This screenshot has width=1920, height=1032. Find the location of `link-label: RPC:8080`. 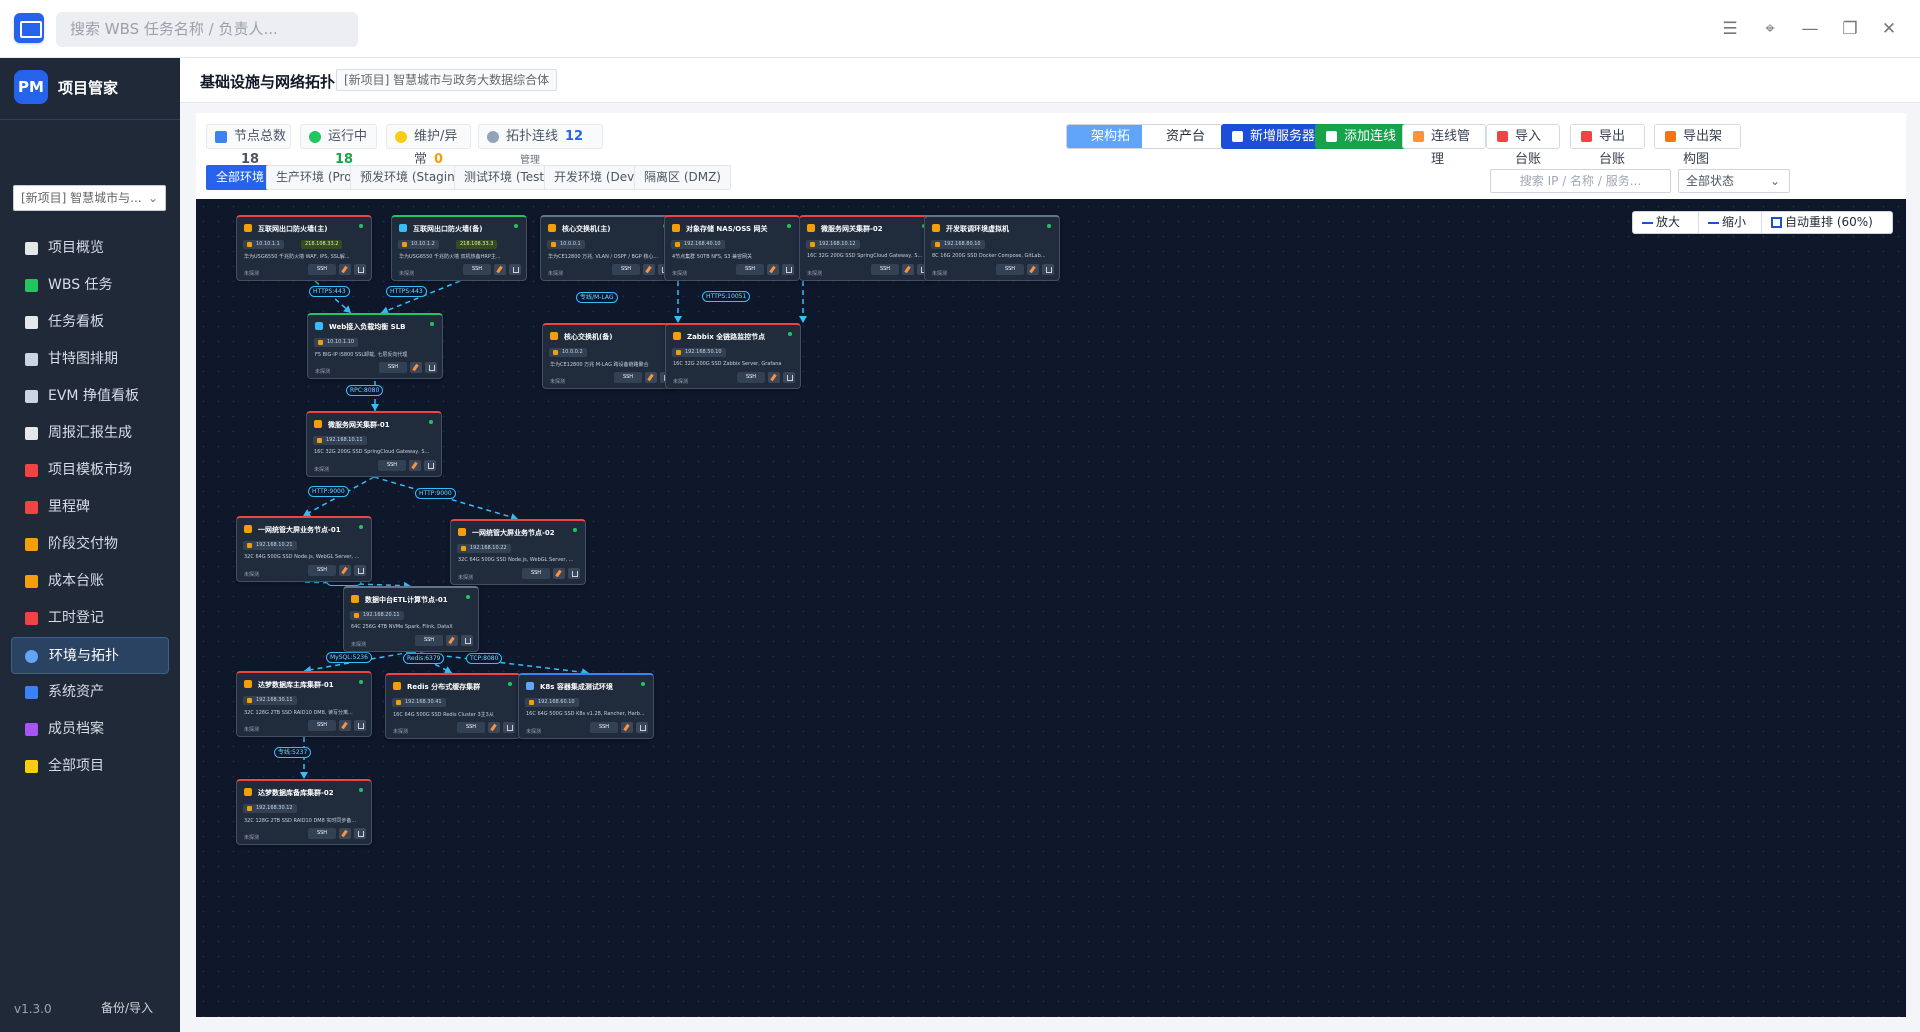

link-label: RPC:8080 is located at coordinates (365, 390).